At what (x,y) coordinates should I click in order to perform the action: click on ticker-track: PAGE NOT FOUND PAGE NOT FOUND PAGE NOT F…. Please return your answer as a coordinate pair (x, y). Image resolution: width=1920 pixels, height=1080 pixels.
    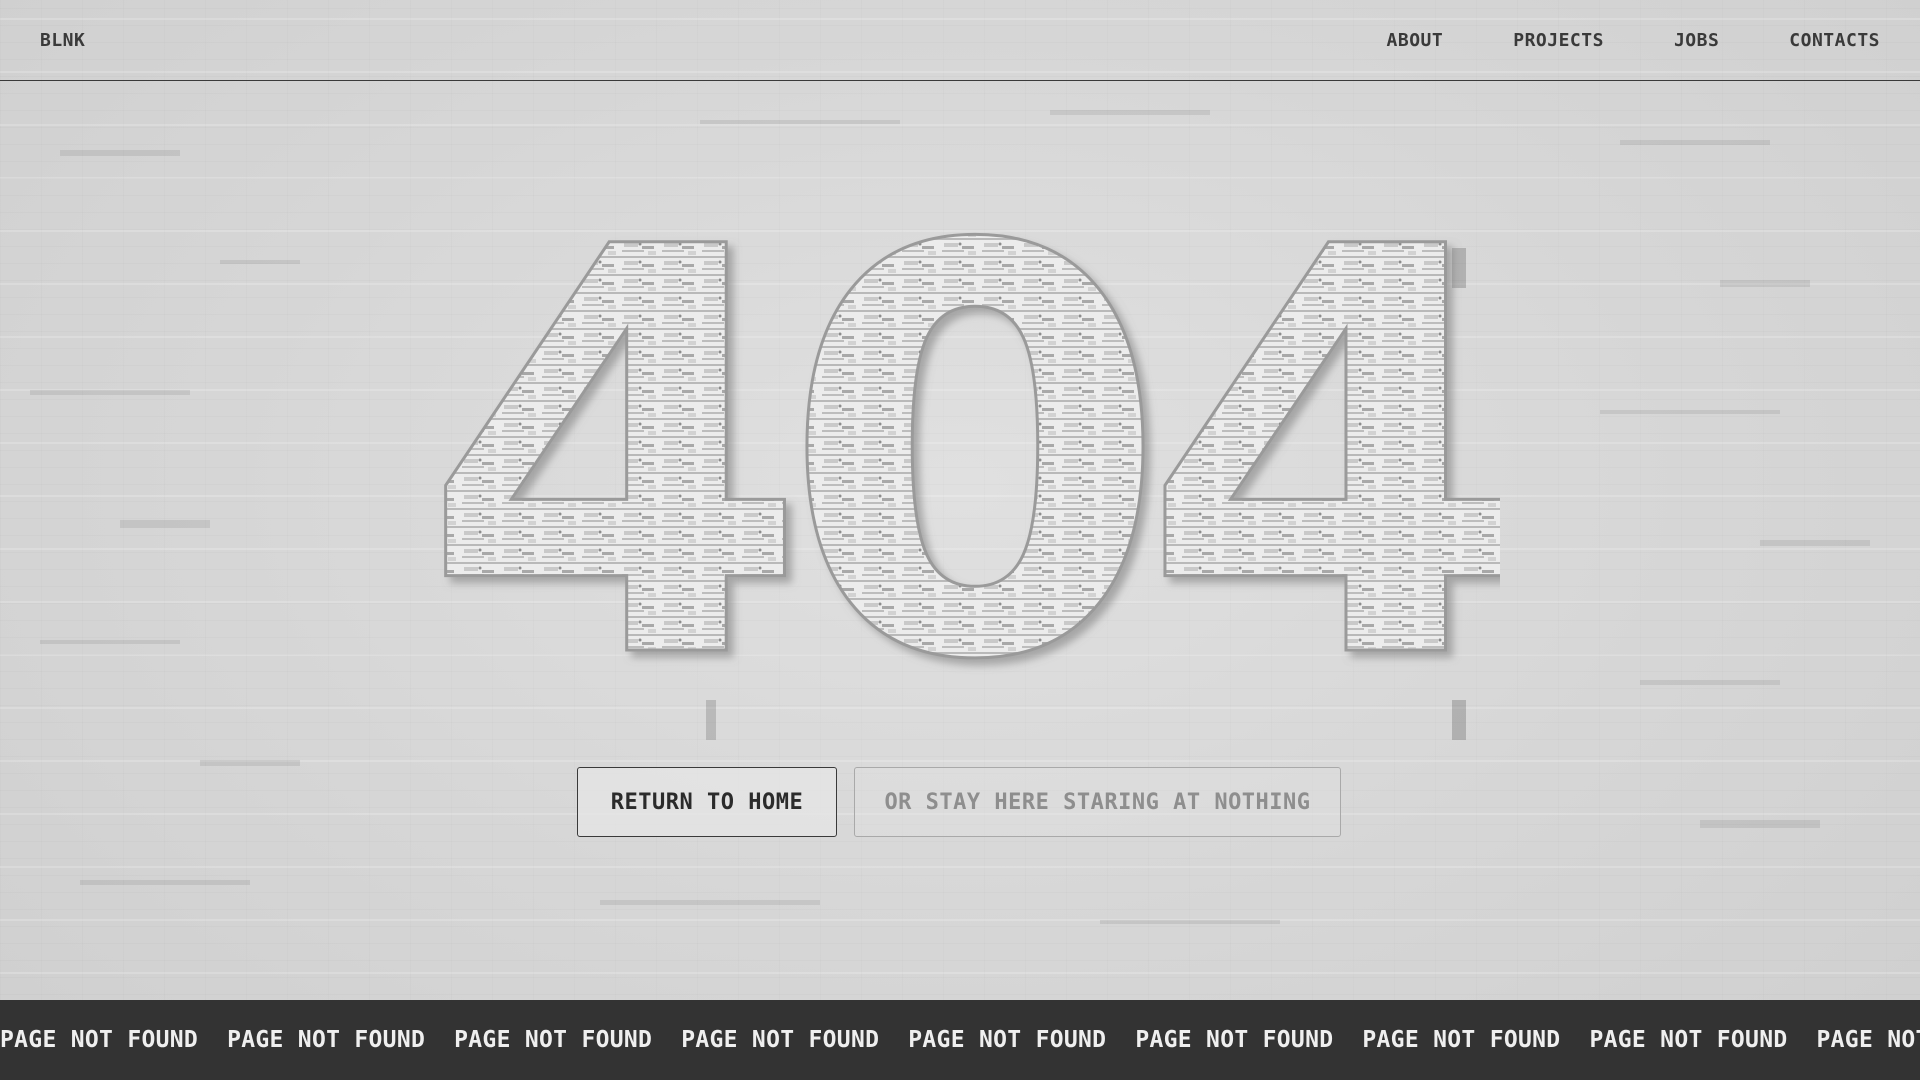
    Looking at the image, I should click on (960, 1040).